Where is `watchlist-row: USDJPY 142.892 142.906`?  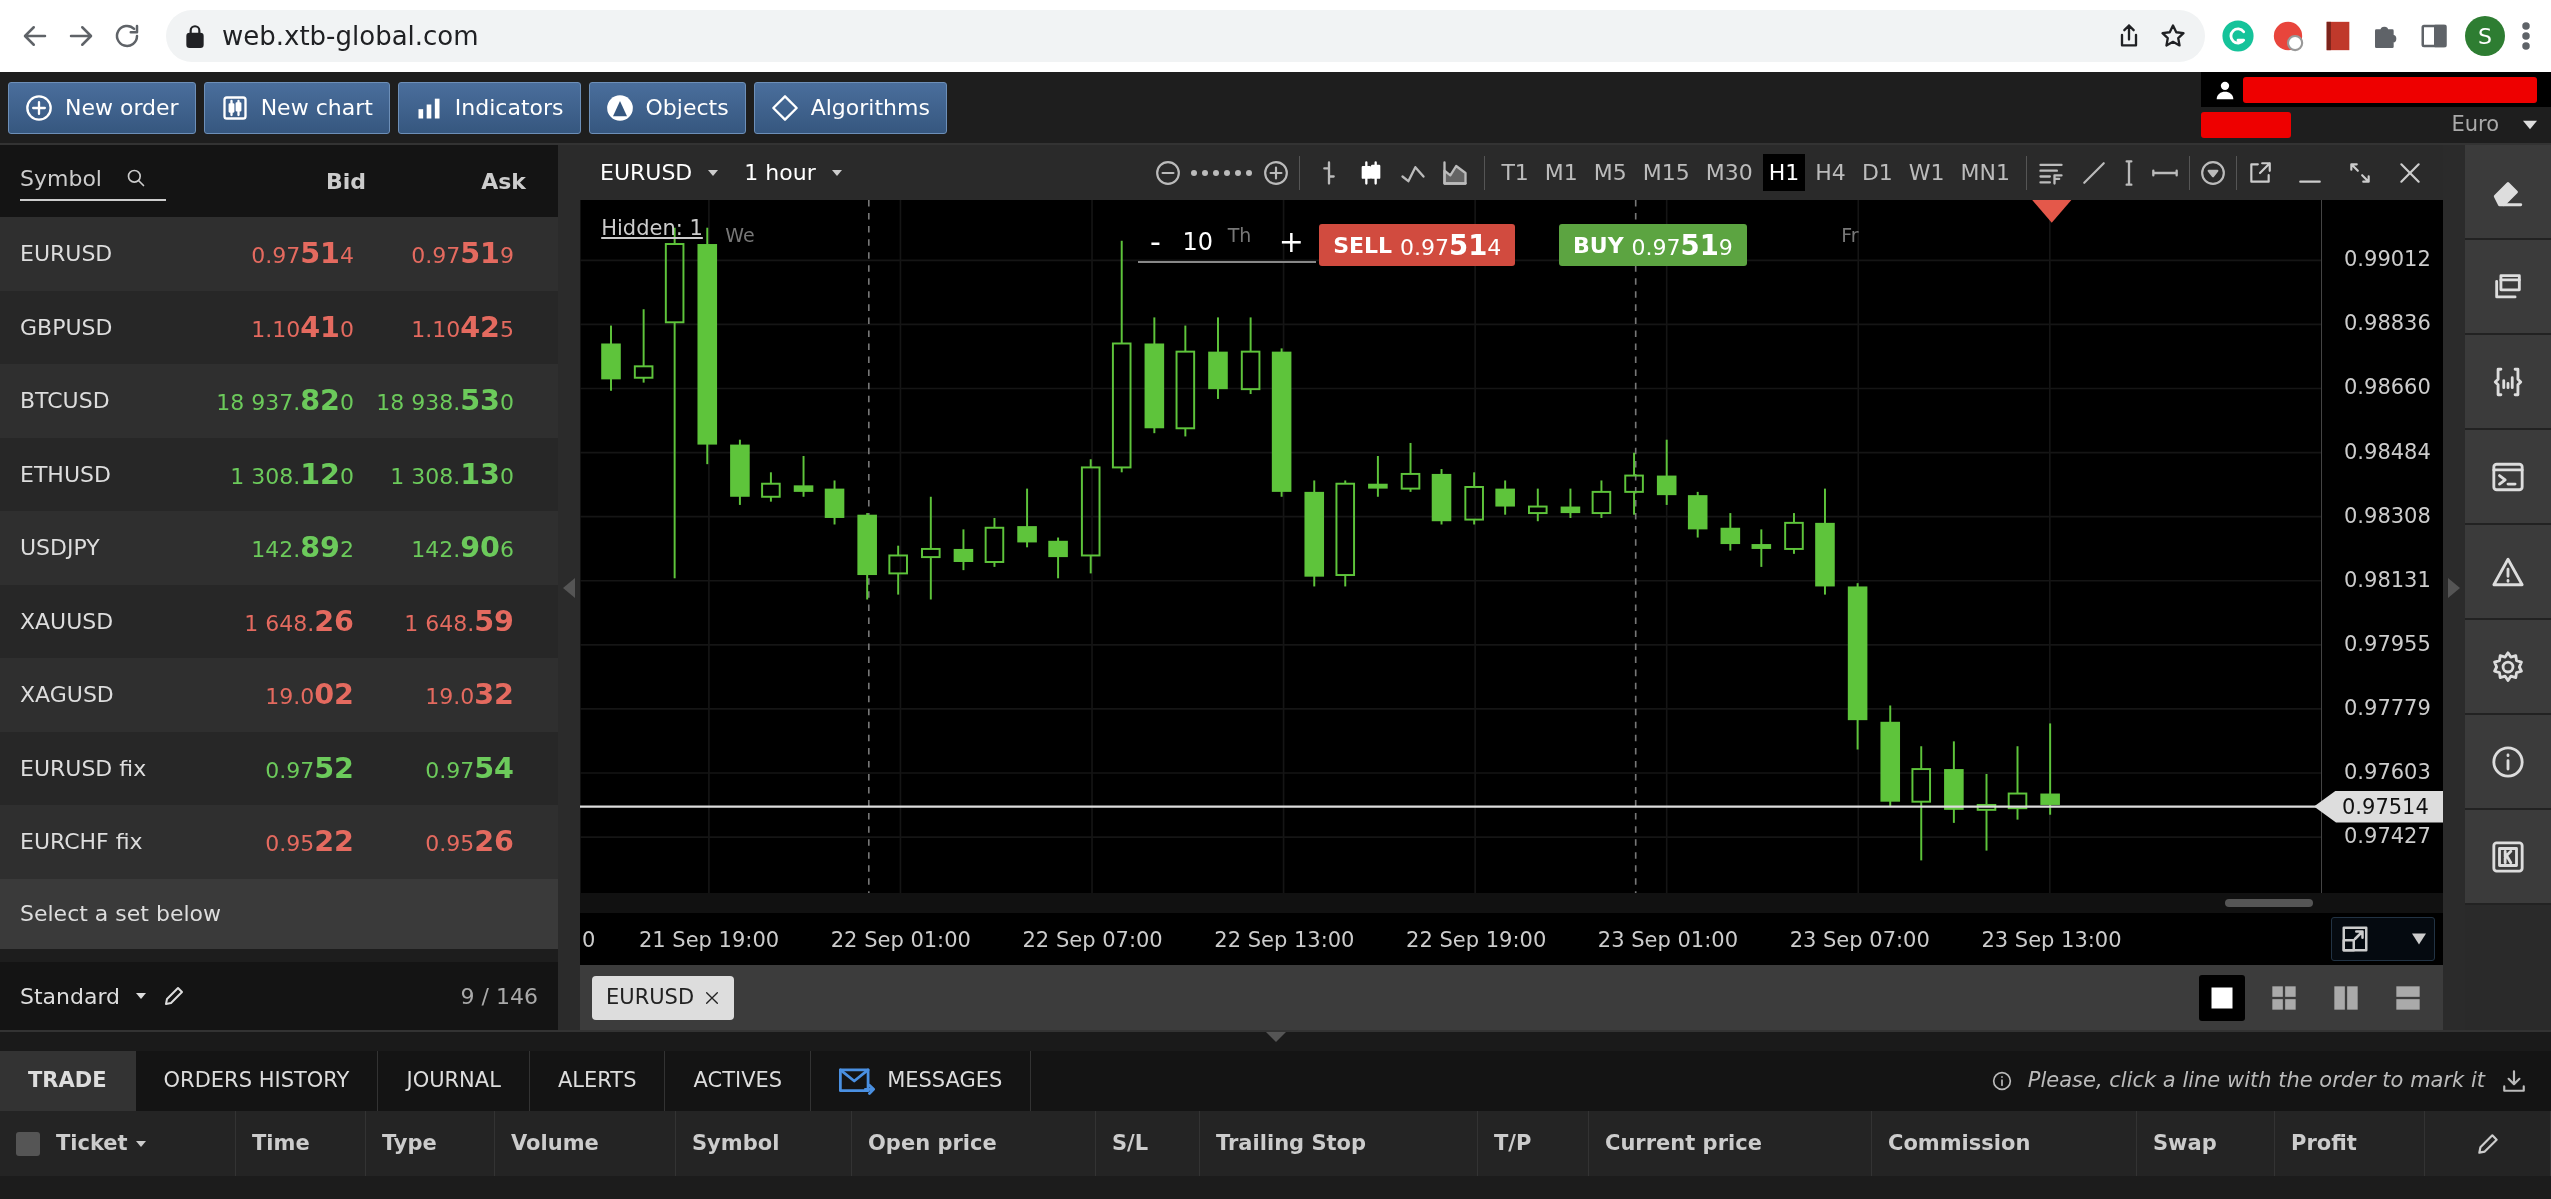 watchlist-row: USDJPY 142.892 142.906 is located at coordinates (279, 548).